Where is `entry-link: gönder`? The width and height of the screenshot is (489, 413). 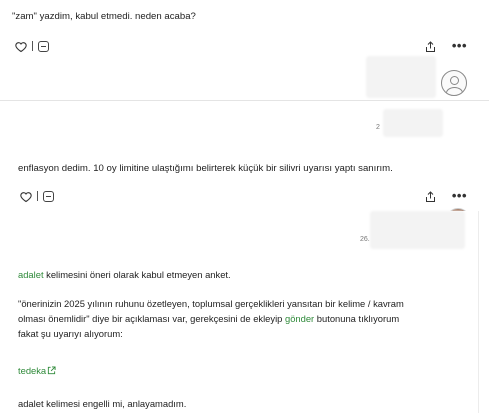
entry-link: gönder is located at coordinates (299, 318).